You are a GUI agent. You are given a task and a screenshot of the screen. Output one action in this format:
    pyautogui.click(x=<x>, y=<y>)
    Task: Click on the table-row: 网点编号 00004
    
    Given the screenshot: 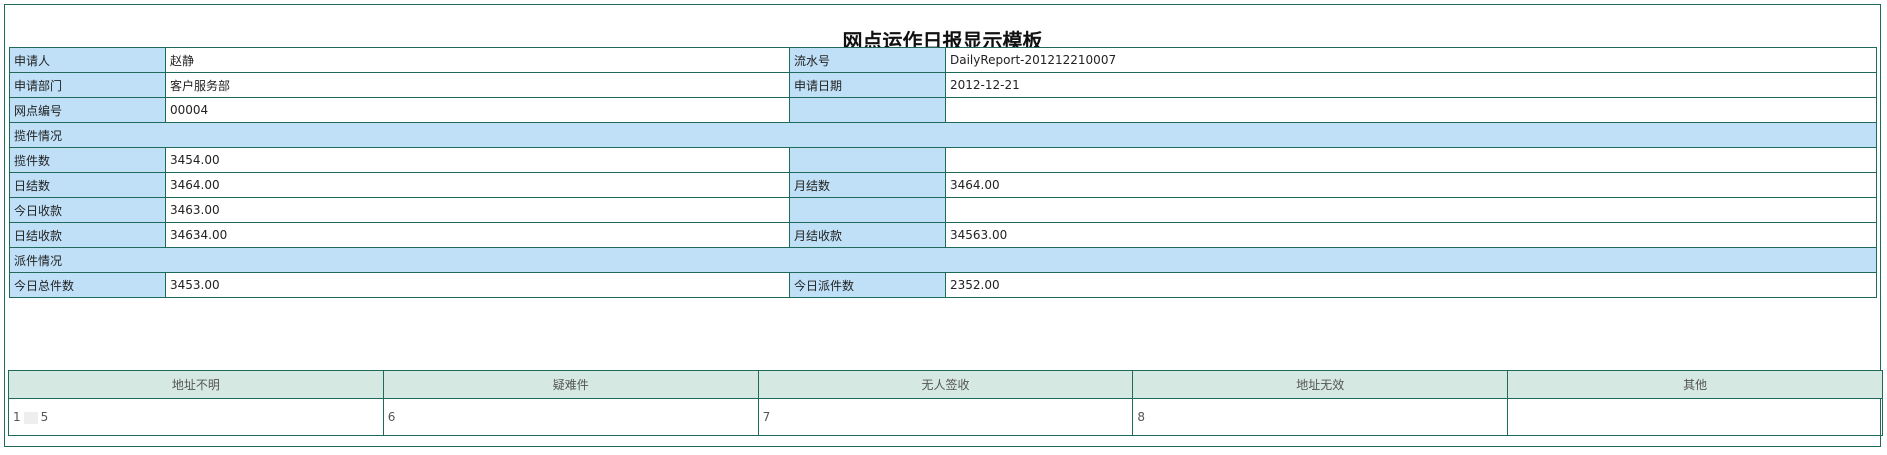 What is the action you would take?
    pyautogui.click(x=943, y=110)
    